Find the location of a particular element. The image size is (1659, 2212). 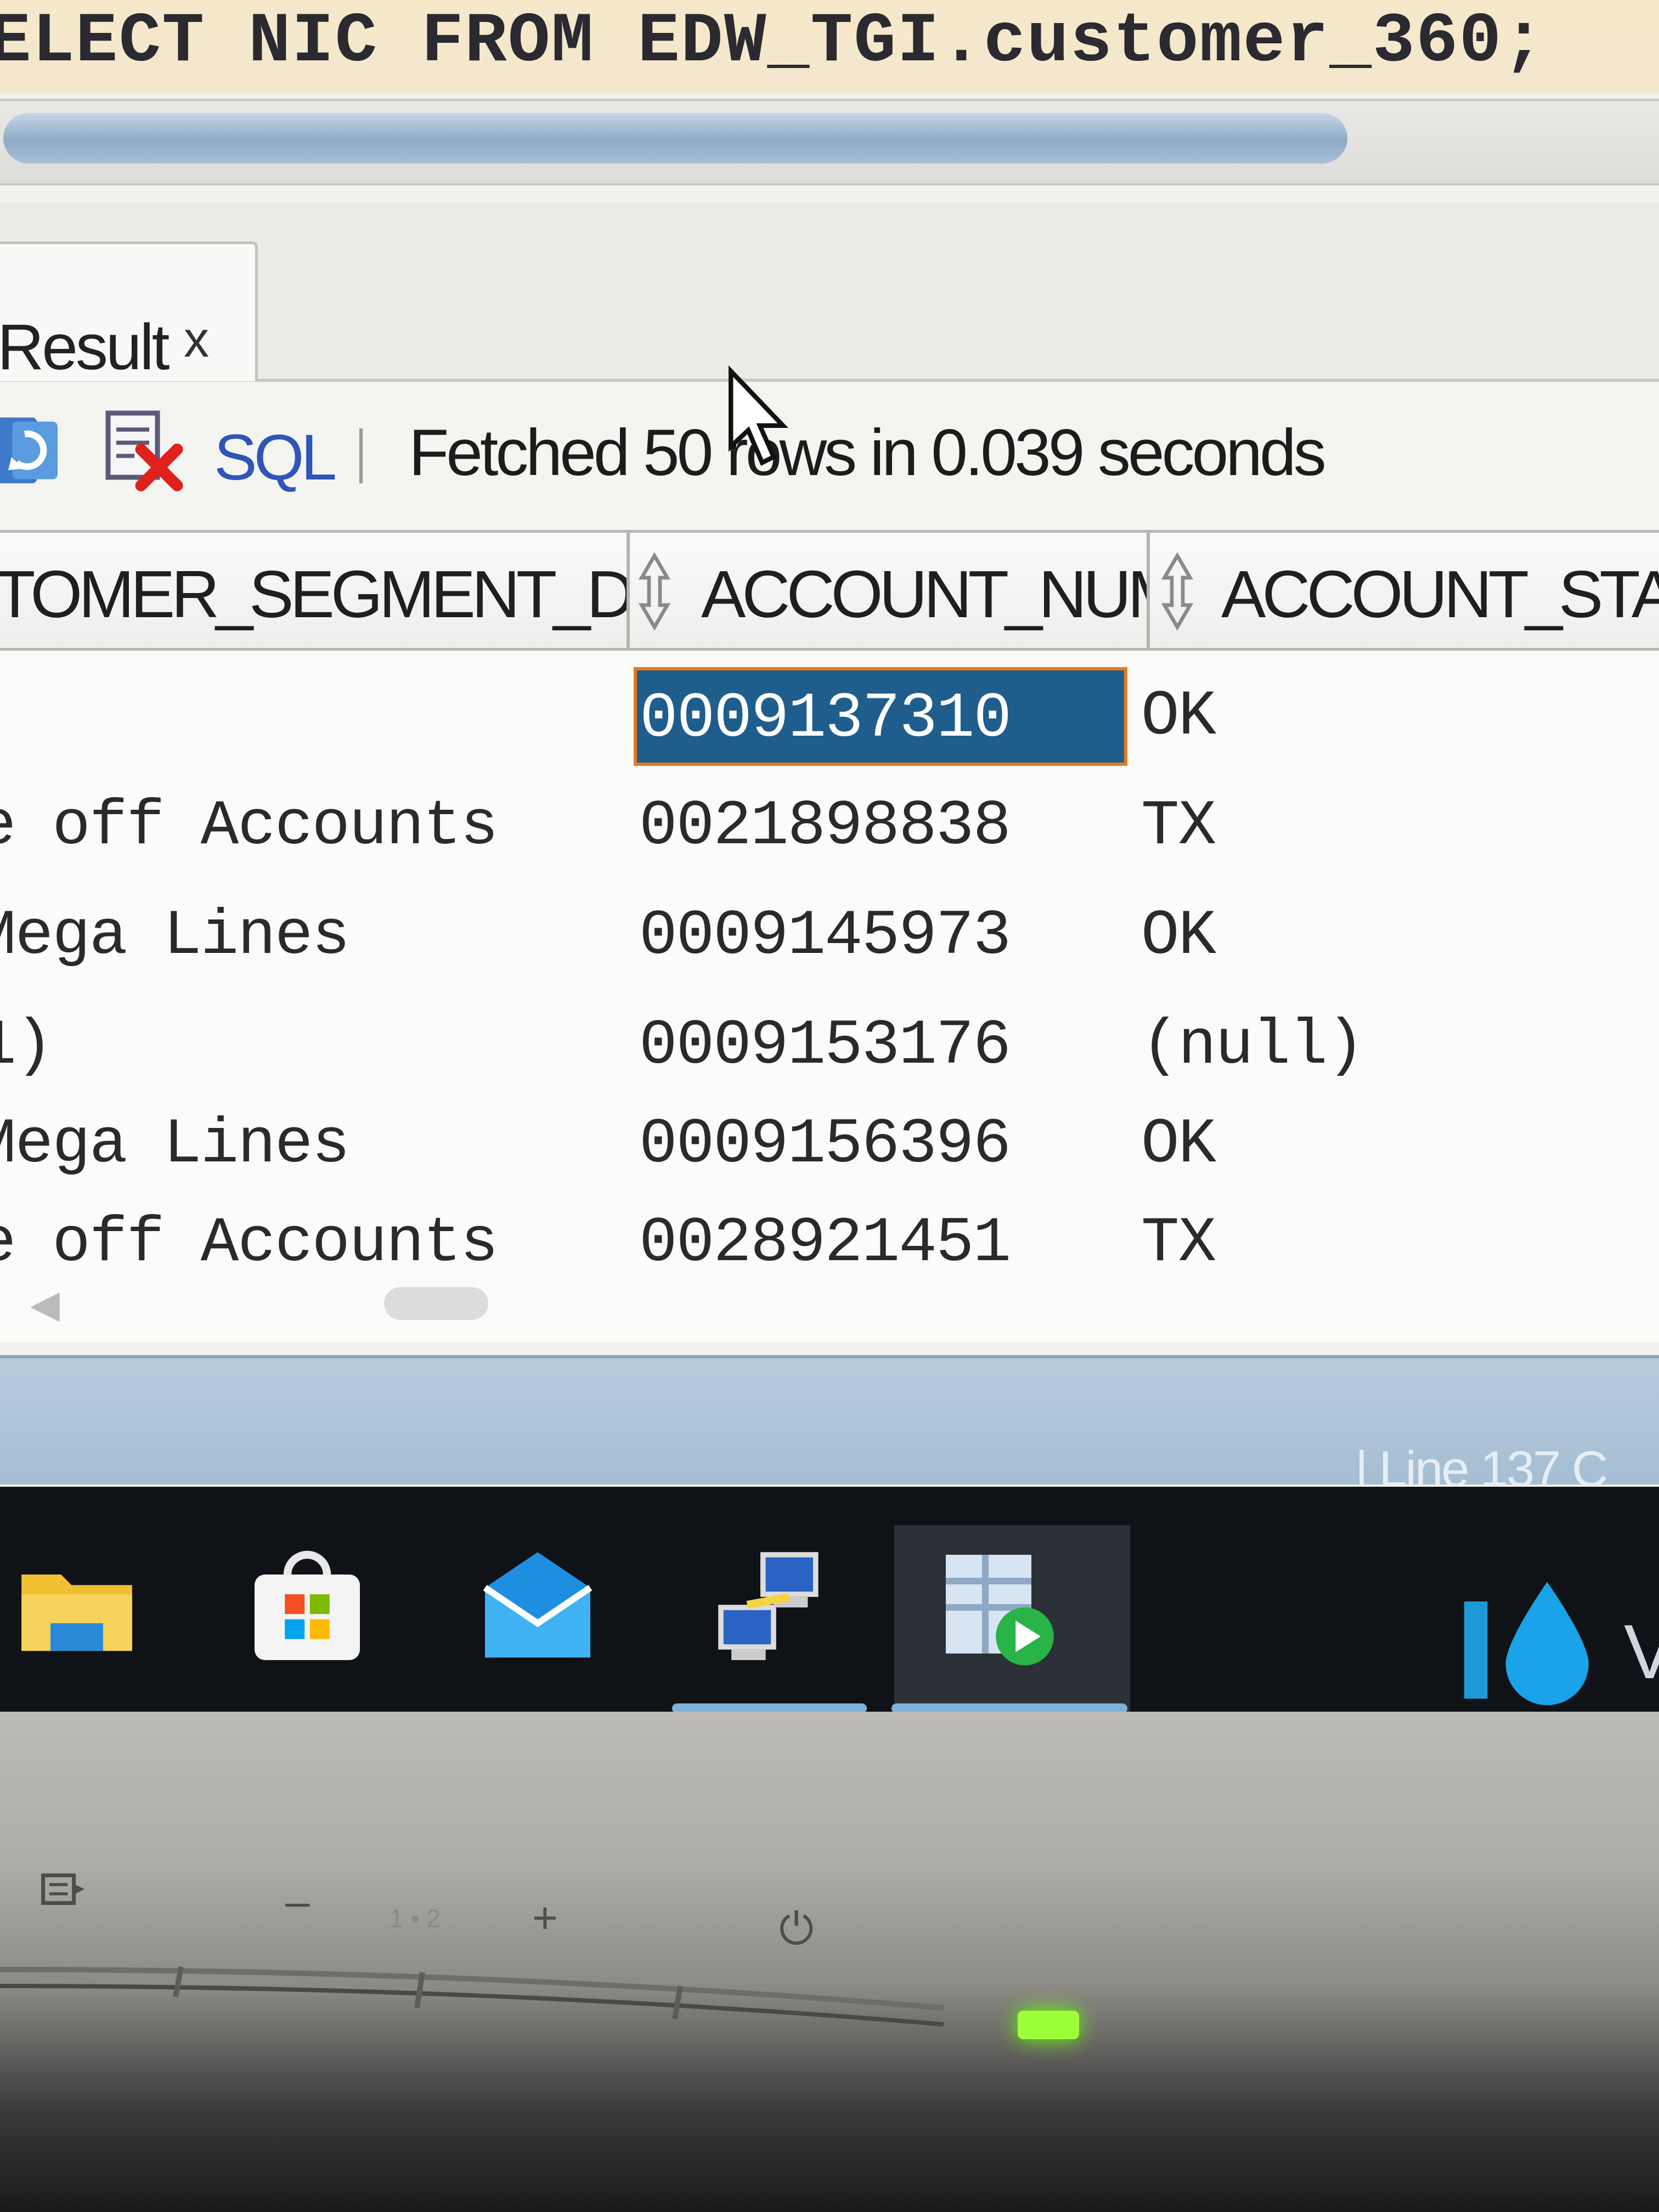

table-row: Mega Lines 0009145973 OK is located at coordinates (830, 936).